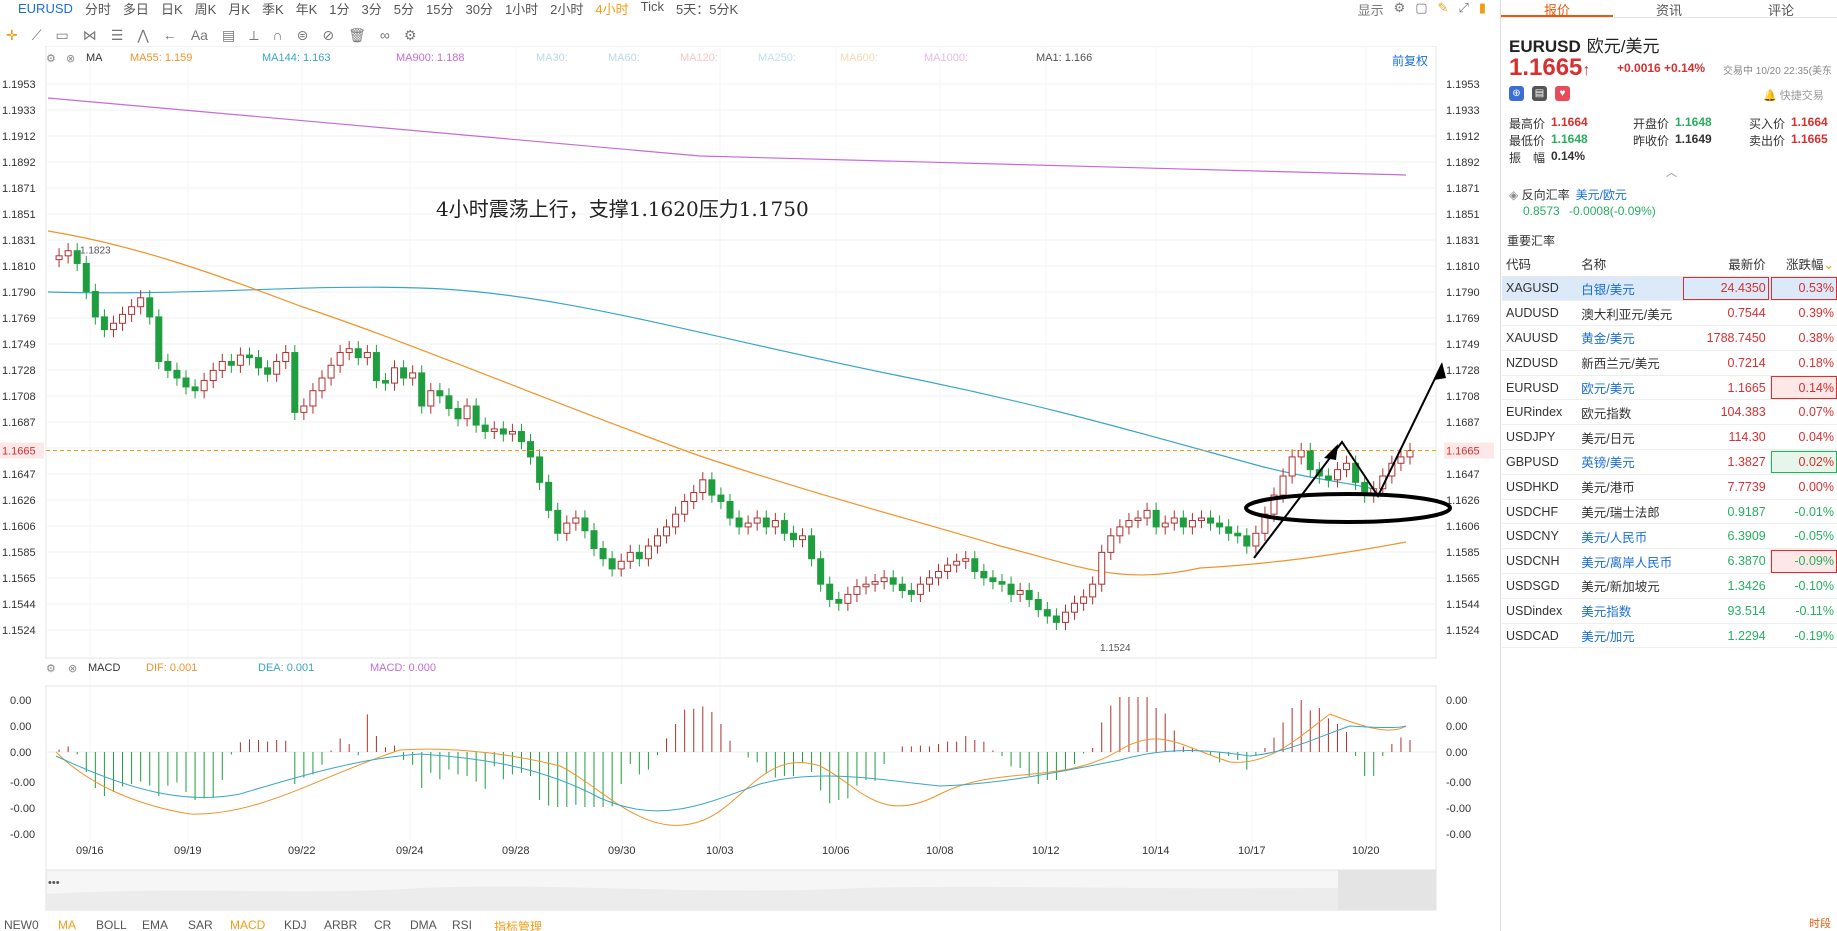  Describe the element at coordinates (1793, 95) in the screenshot. I see `quick-trade-button: 🔔 快捷交易` at that location.